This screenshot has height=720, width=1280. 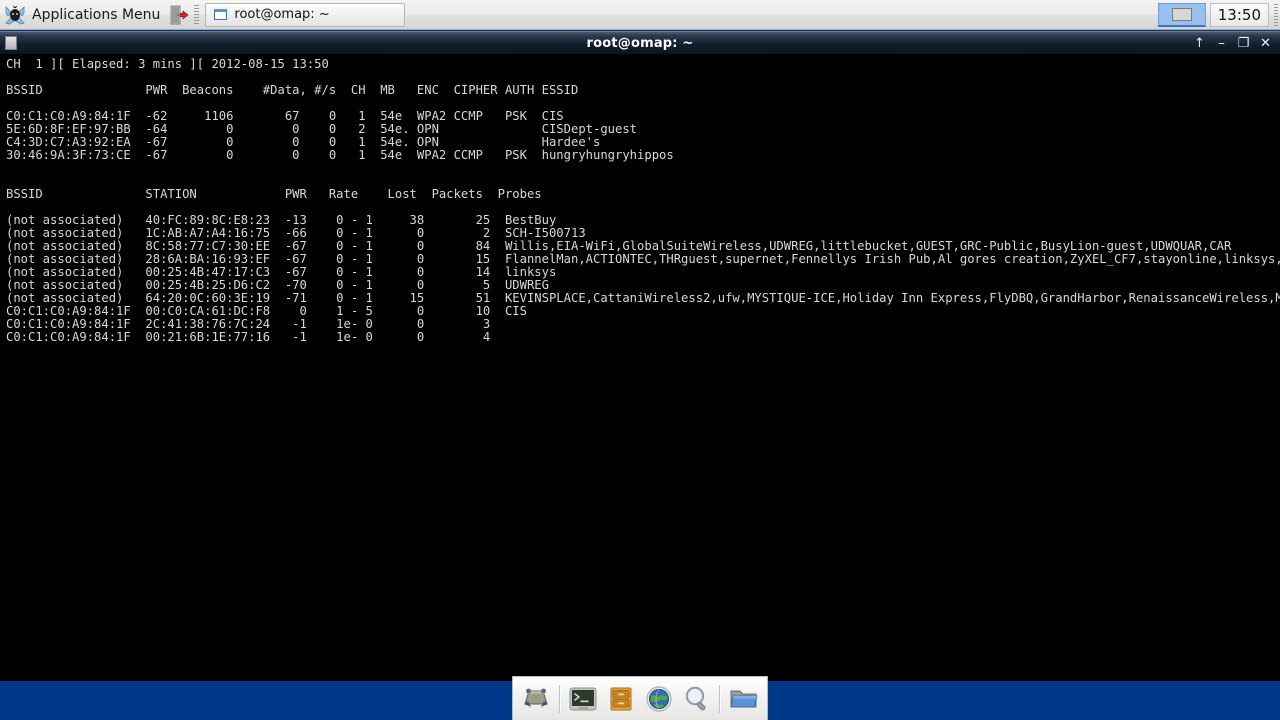 I want to click on applications-menu-button: Applications Menu, so click(x=83, y=15).